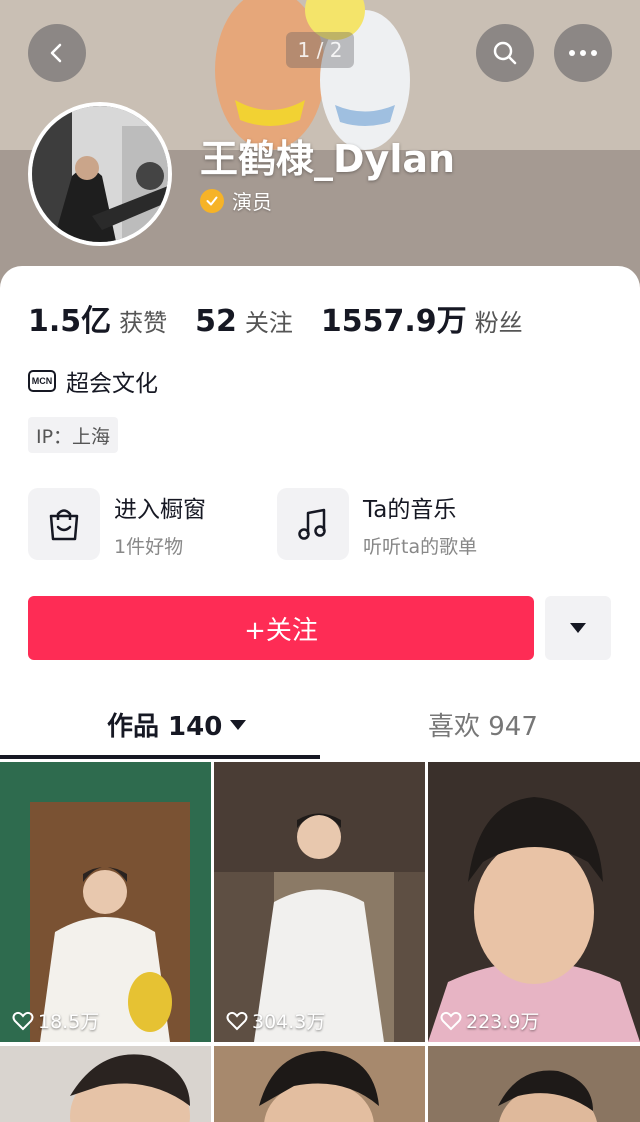  What do you see at coordinates (42, 381) in the screenshot?
I see `mcn-icon: MCN` at bounding box center [42, 381].